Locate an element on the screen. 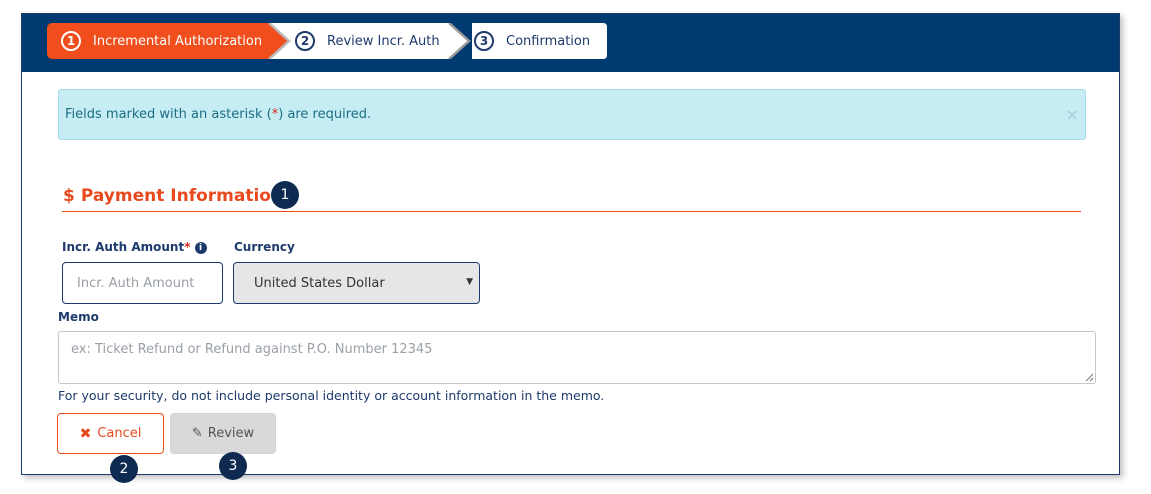 Image resolution: width=1151 pixels, height=494 pixels. cancel-label: Cancel is located at coordinates (119, 433).